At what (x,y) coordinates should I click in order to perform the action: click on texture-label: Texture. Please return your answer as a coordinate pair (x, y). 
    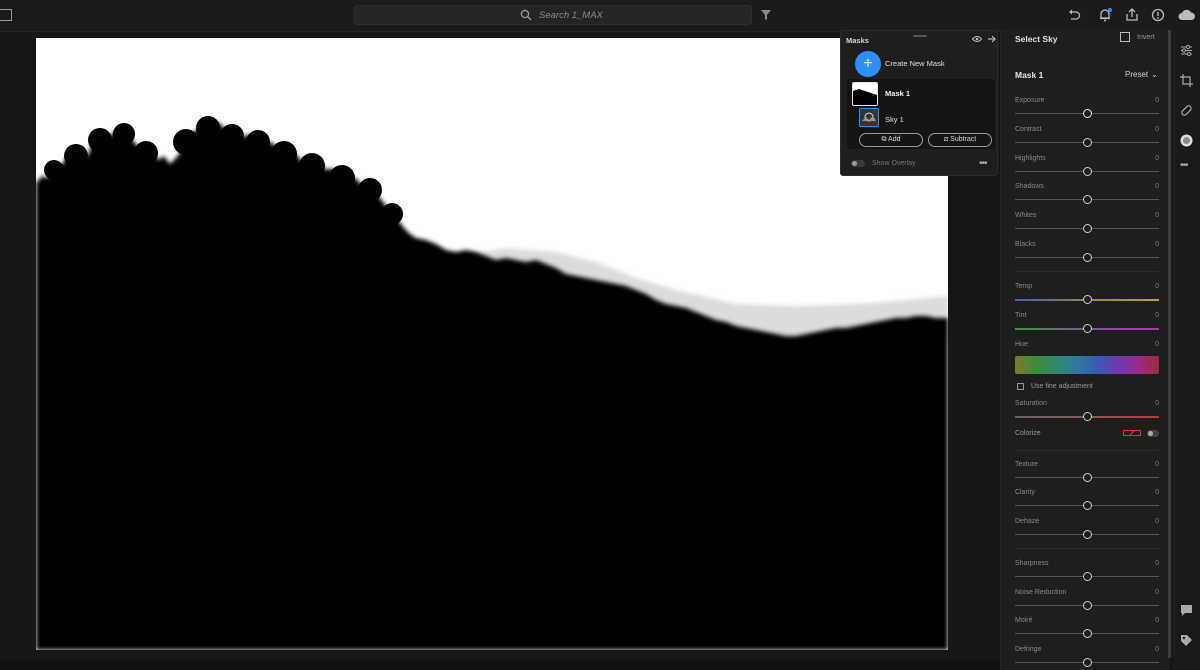
    Looking at the image, I should click on (1026, 464).